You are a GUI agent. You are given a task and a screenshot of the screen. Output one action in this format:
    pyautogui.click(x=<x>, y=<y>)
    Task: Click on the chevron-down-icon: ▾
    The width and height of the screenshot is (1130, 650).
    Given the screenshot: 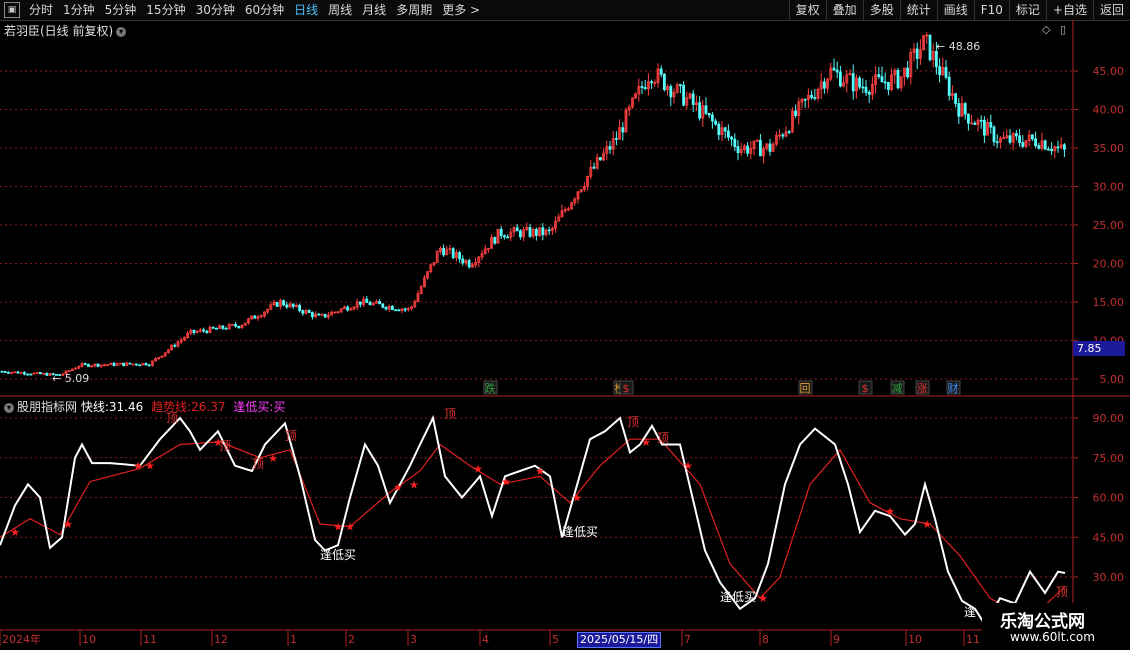 What is the action you would take?
    pyautogui.click(x=9, y=407)
    